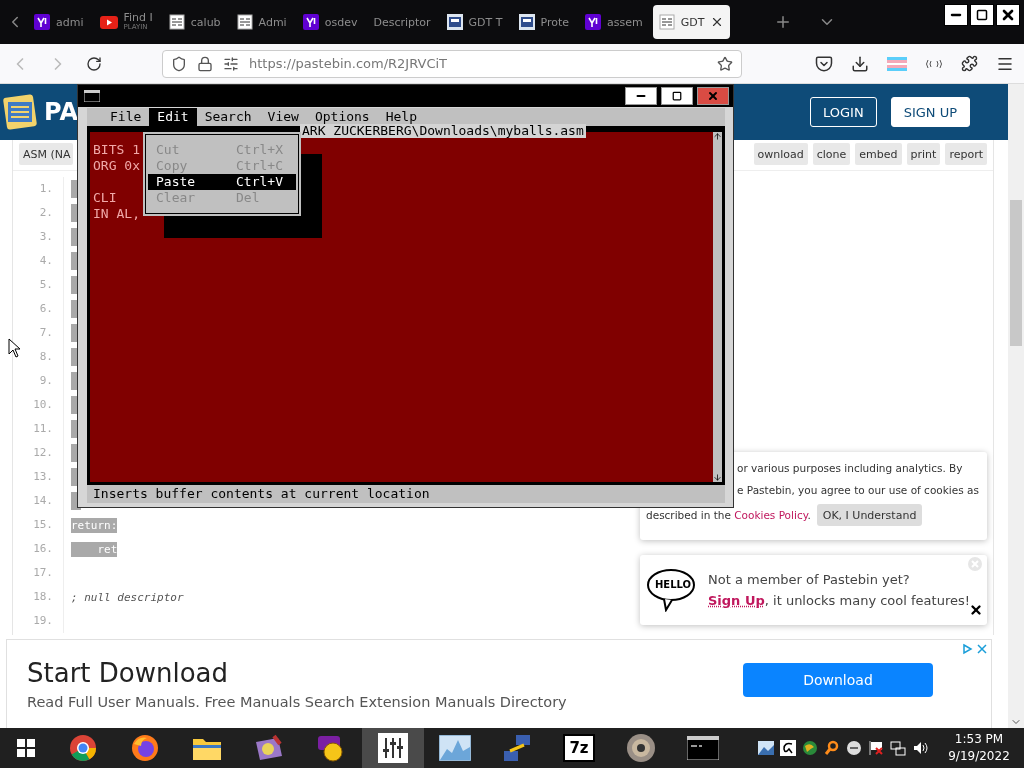  Describe the element at coordinates (717, 477) in the screenshot. I see `scroll-down-icon` at that location.